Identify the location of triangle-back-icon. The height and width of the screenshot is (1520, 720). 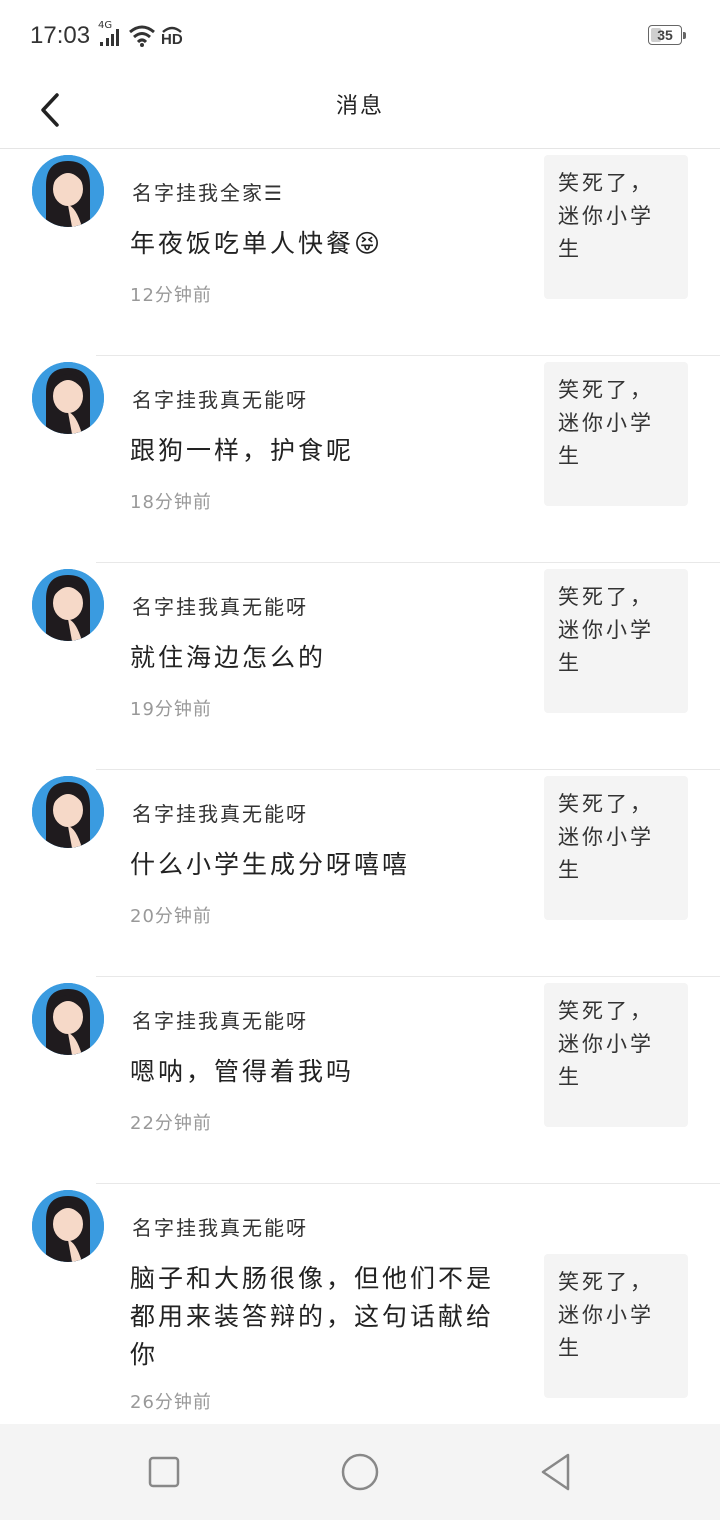
(555, 1472).